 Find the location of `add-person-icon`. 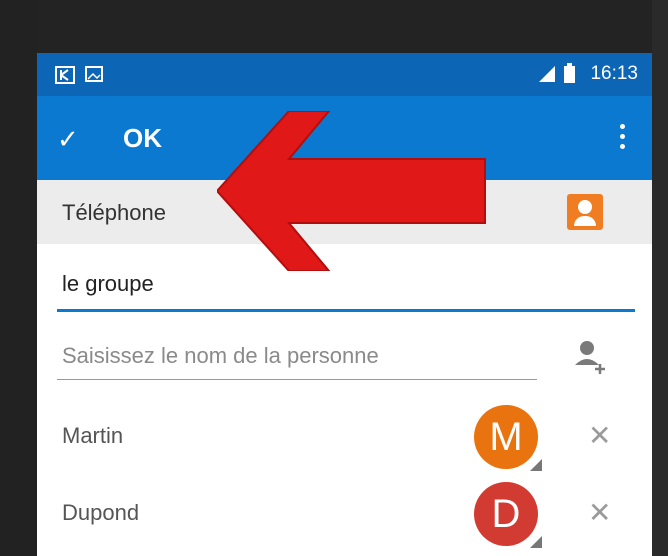

add-person-icon is located at coordinates (590, 357).